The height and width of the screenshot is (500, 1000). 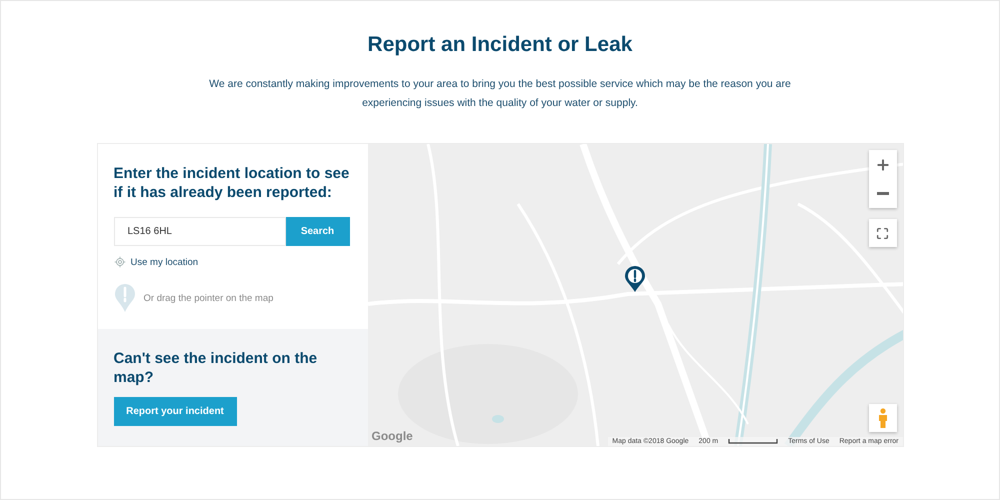 What do you see at coordinates (200, 231) in the screenshot?
I see `location-field: LS16 6HL` at bounding box center [200, 231].